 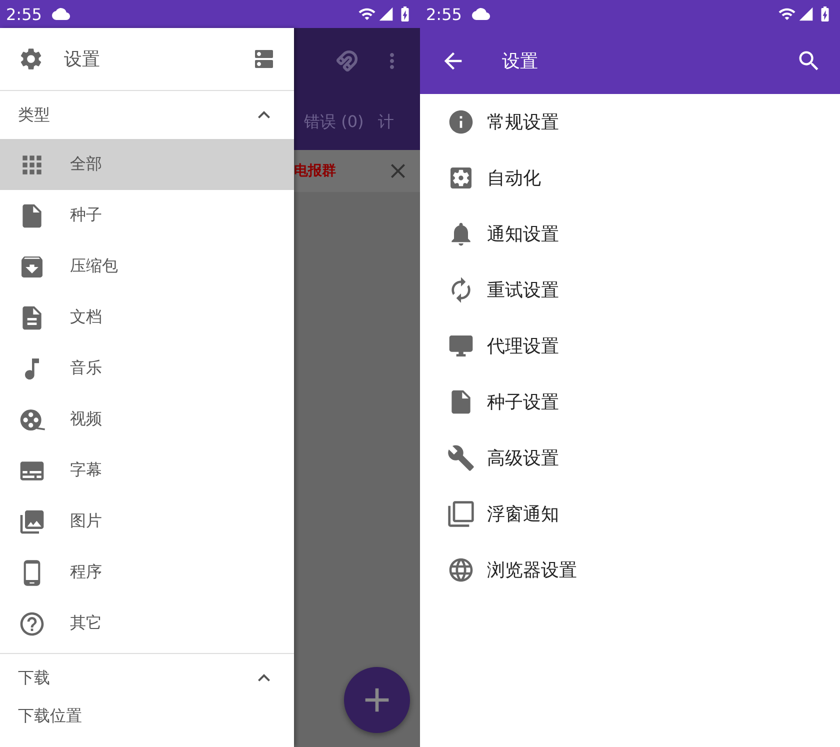 What do you see at coordinates (523, 122) in the screenshot?
I see `settings-item: 常规设置` at bounding box center [523, 122].